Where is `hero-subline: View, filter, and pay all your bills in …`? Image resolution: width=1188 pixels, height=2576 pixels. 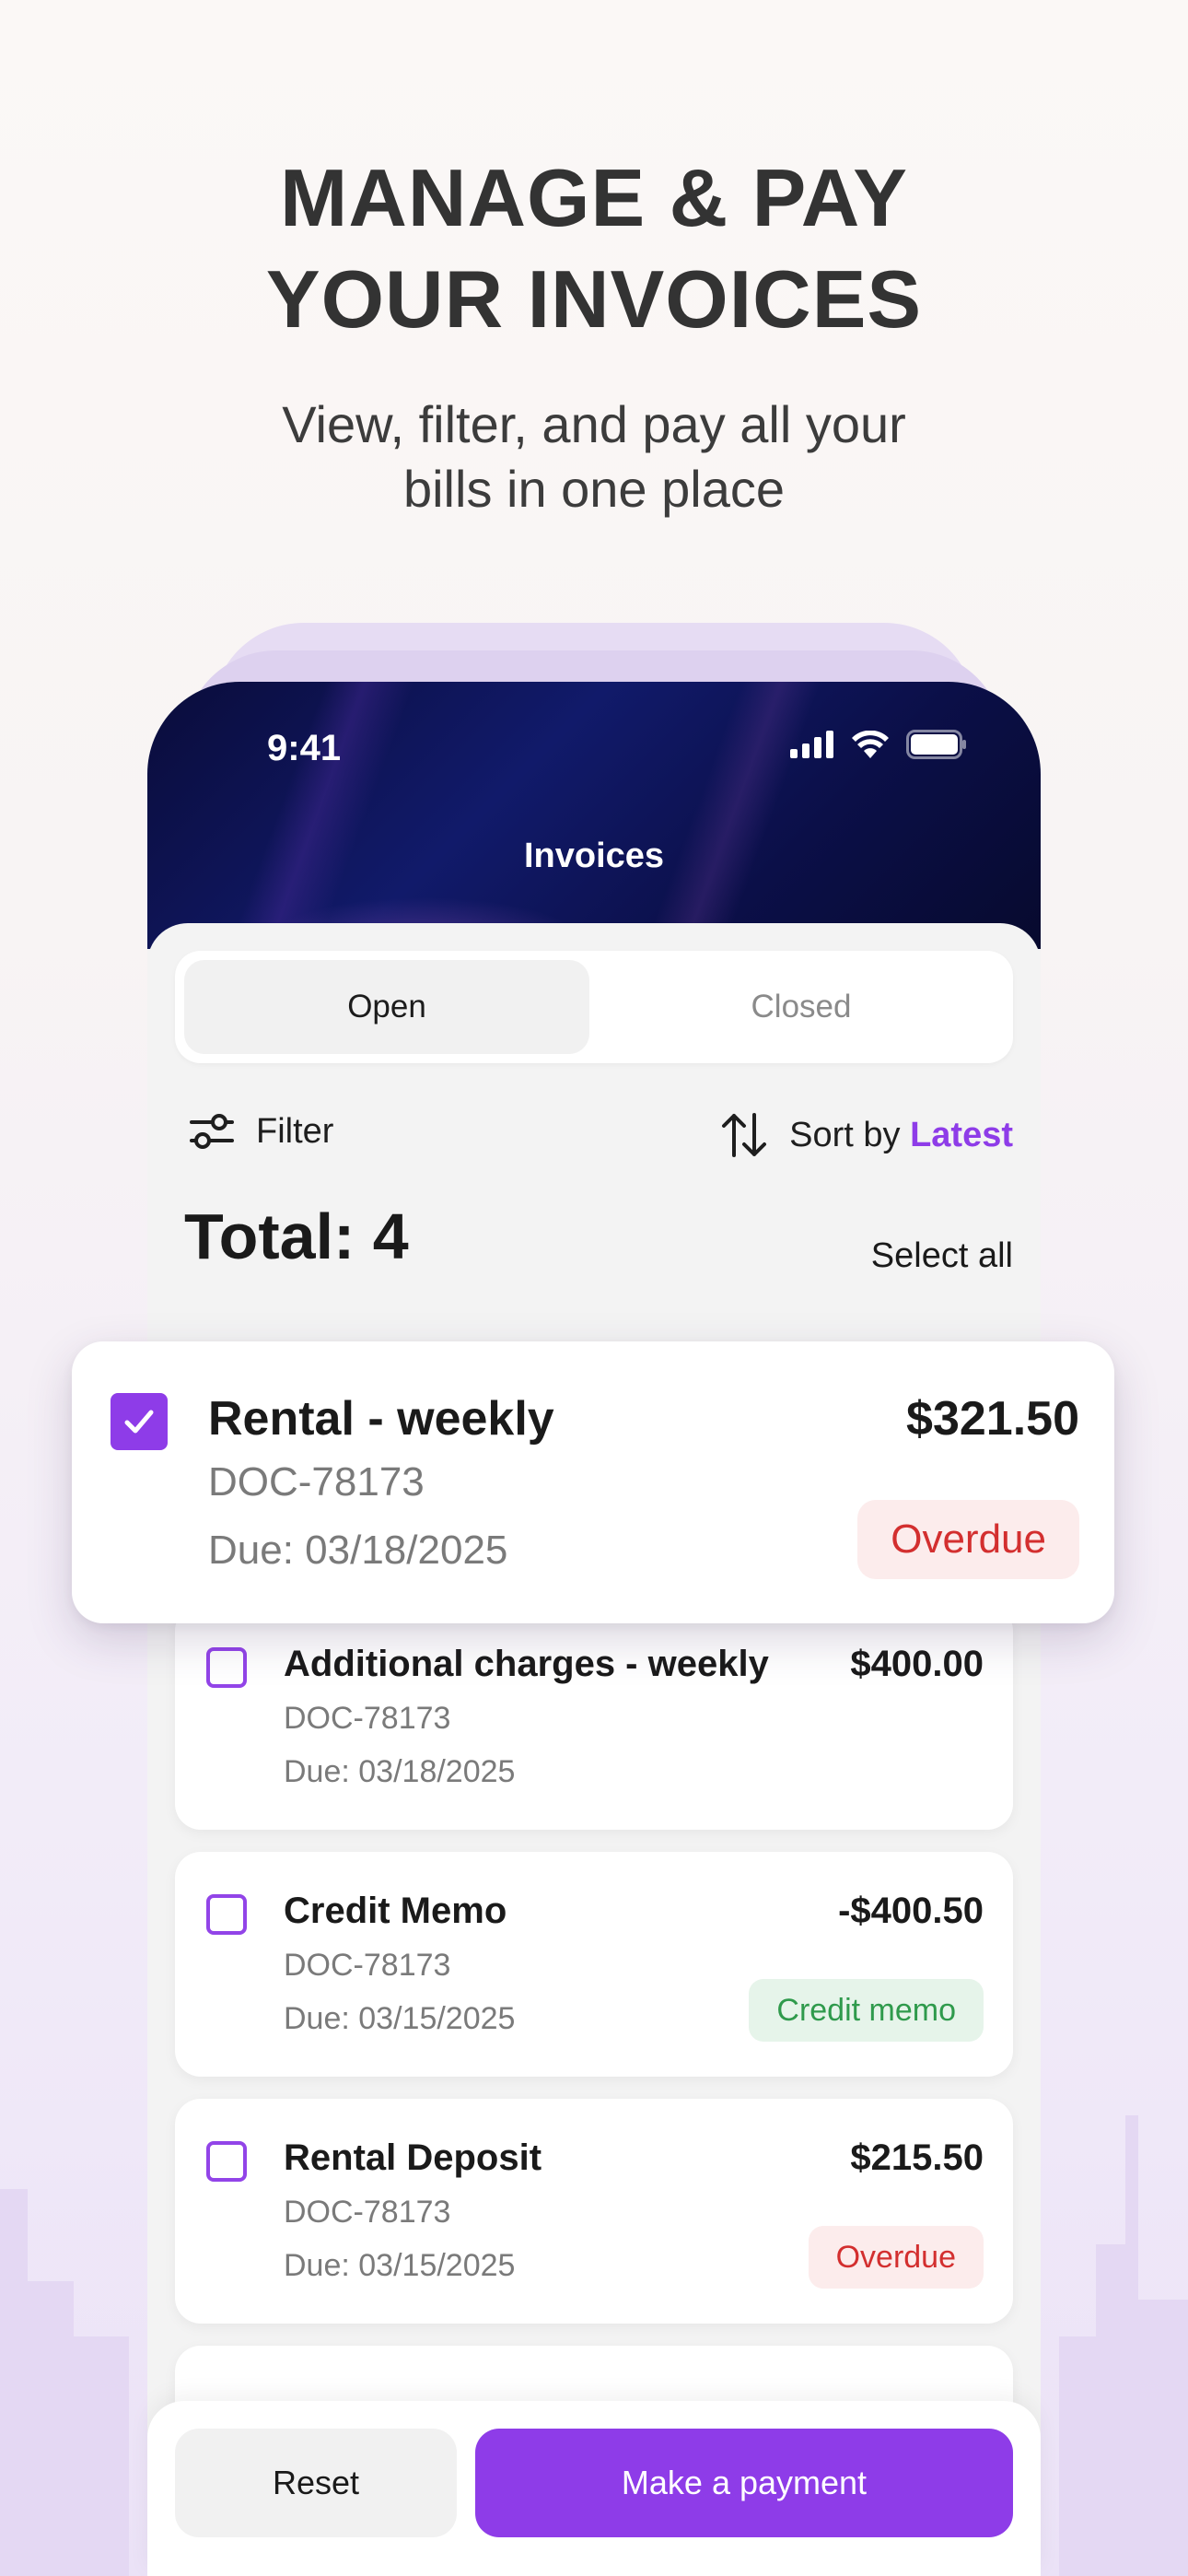
hero-subline: View, filter, and pay all your bills in … is located at coordinates (594, 456).